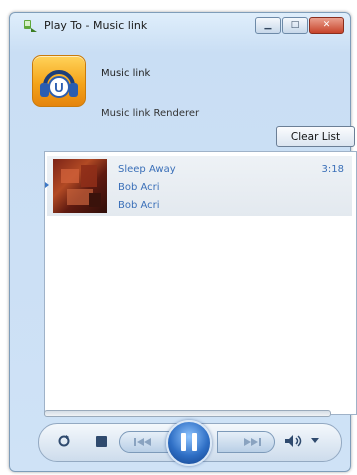 This screenshot has width=357, height=475. I want to click on maximize-icon: □, so click(295, 25).